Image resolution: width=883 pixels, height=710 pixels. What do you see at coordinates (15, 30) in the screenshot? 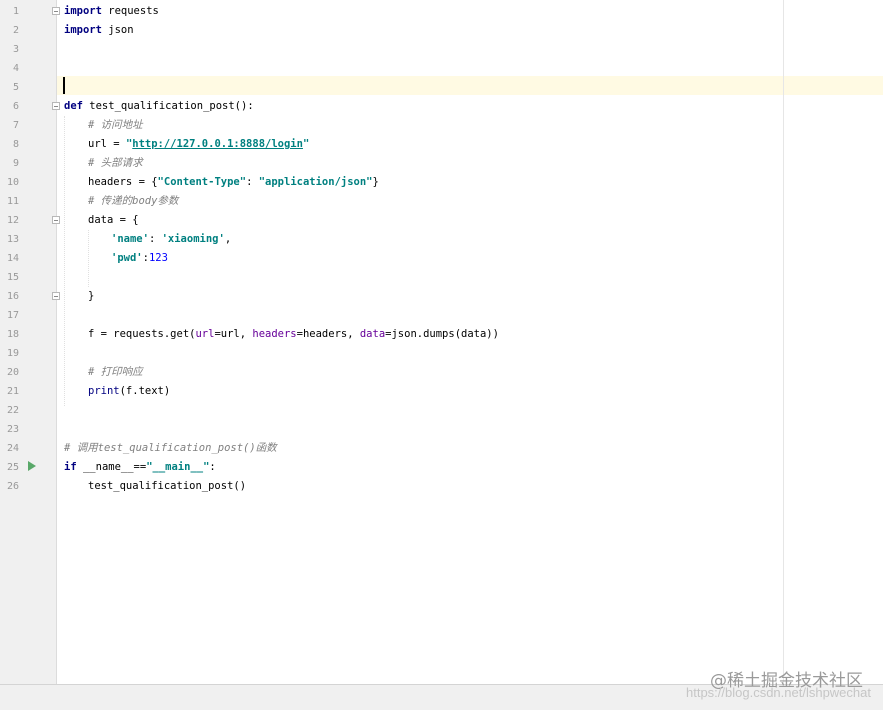
I see `line-number: 2` at bounding box center [15, 30].